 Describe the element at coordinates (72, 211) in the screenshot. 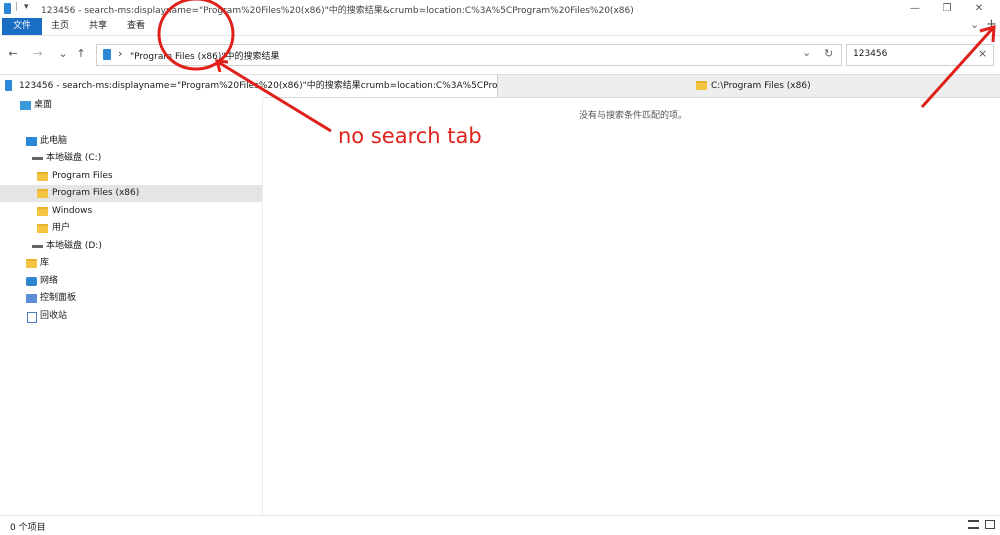

I see `sidebar-item-label: Windows` at that location.